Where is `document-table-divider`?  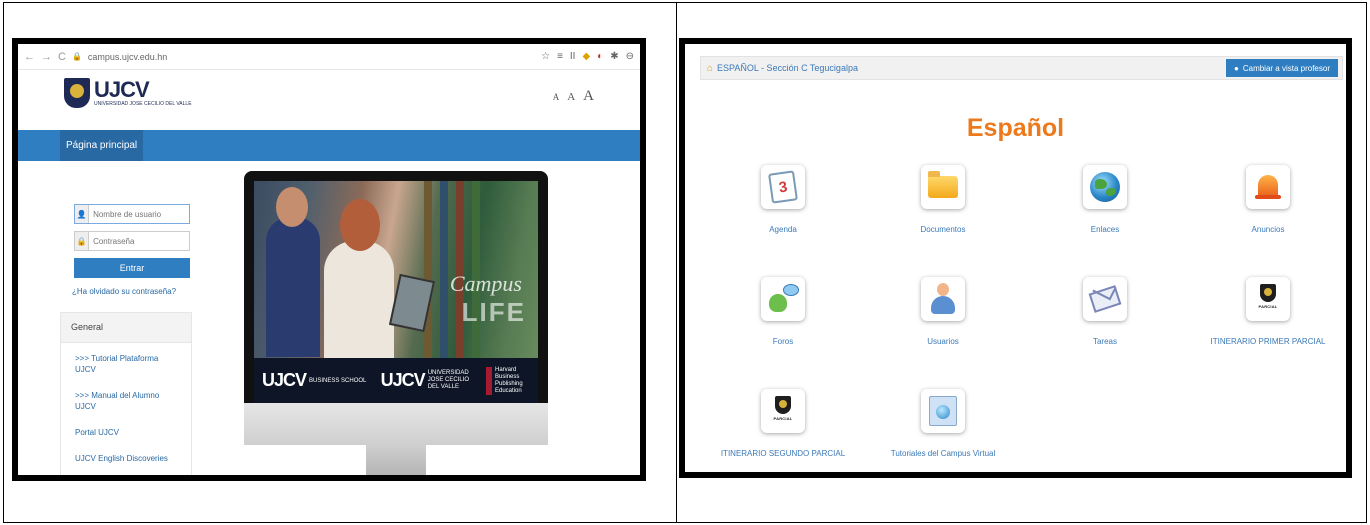 document-table-divider is located at coordinates (676, 262).